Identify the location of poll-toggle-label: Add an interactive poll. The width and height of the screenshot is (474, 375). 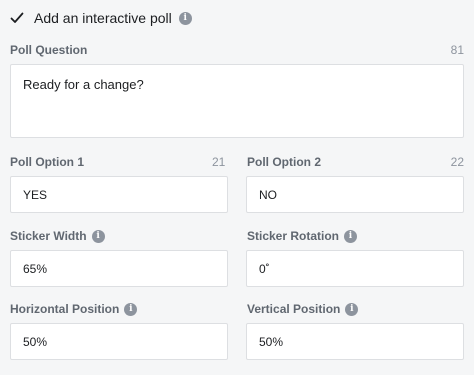
(103, 18).